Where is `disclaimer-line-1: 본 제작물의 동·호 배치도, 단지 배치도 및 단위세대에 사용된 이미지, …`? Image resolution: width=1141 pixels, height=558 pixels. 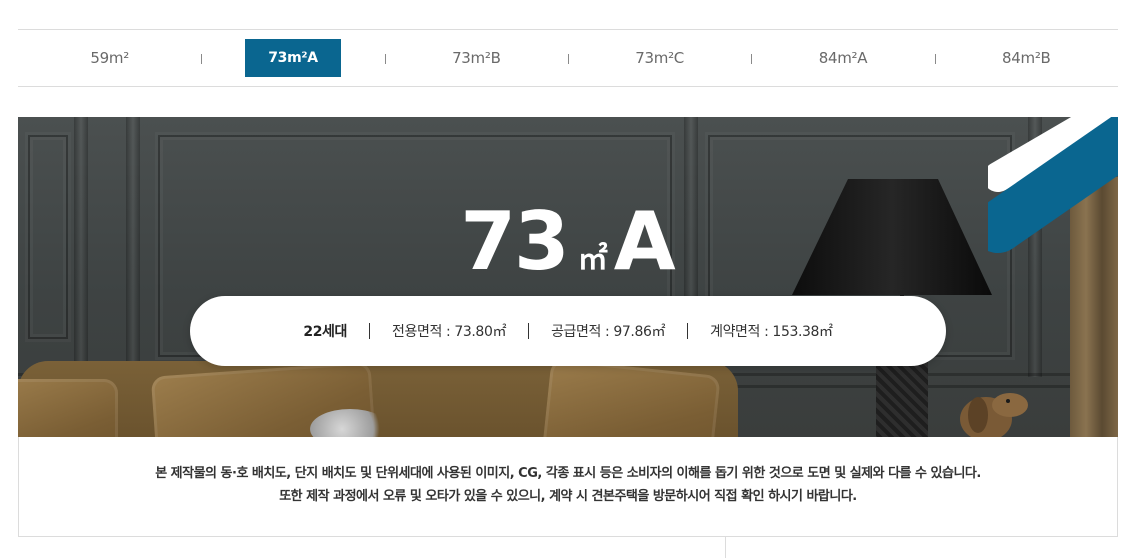
disclaimer-line-1: 본 제작물의 동·호 배치도, 단지 배치도 및 단위세대에 사용된 이미지, … is located at coordinates (568, 473).